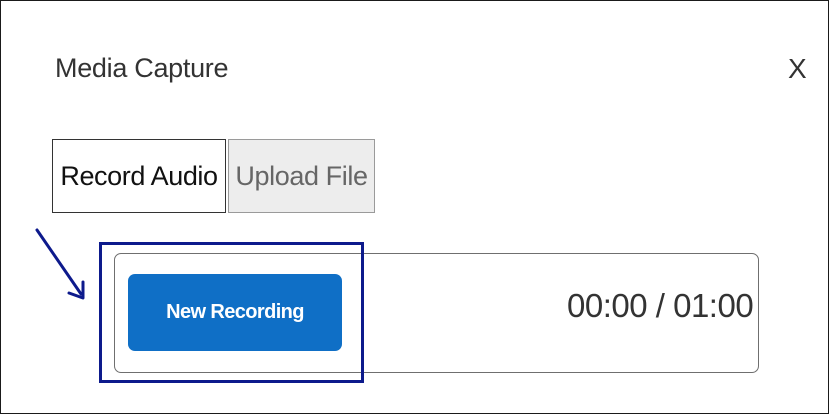  Describe the element at coordinates (301, 176) in the screenshot. I see `tab-upload-file: Upload File` at that location.